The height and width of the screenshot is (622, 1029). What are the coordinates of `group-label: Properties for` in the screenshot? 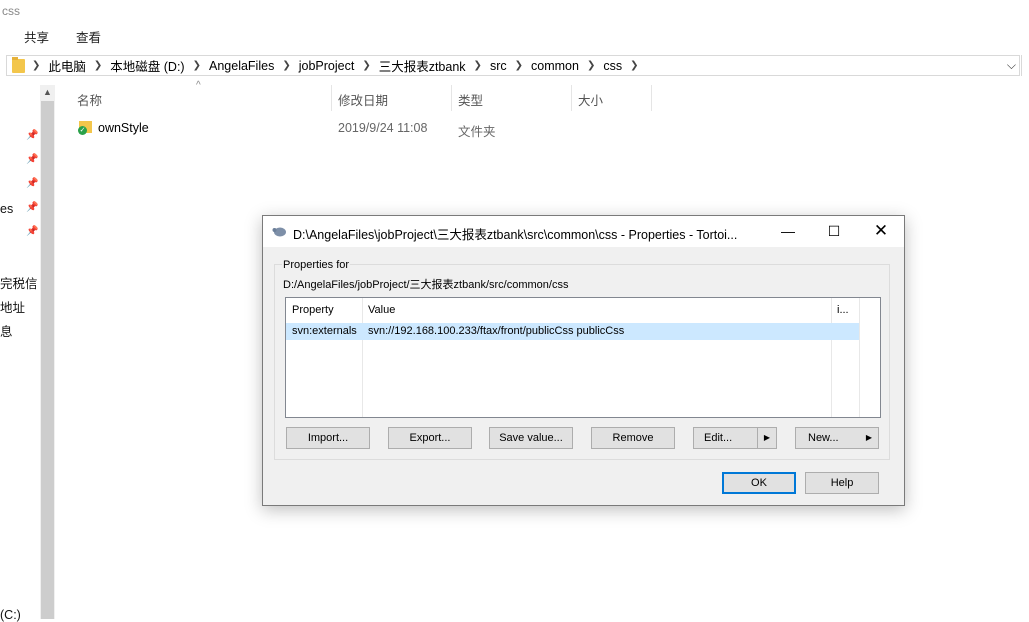 It's located at (316, 265).